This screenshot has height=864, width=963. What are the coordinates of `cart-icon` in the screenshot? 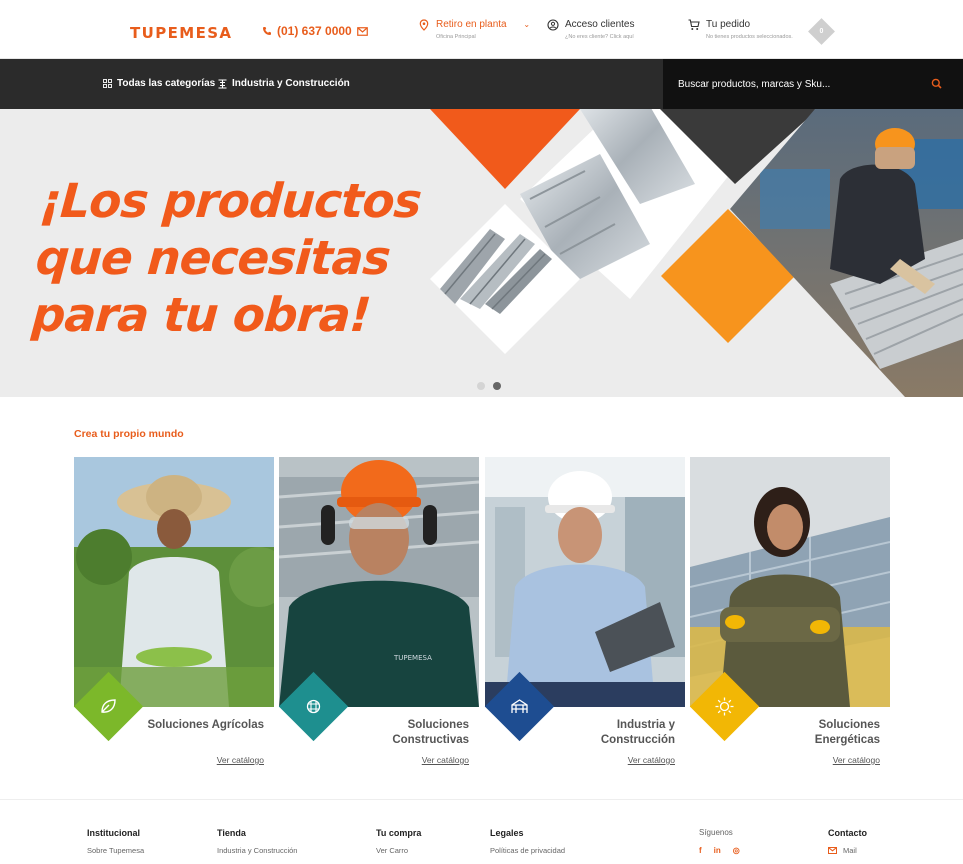 It's located at (694, 24).